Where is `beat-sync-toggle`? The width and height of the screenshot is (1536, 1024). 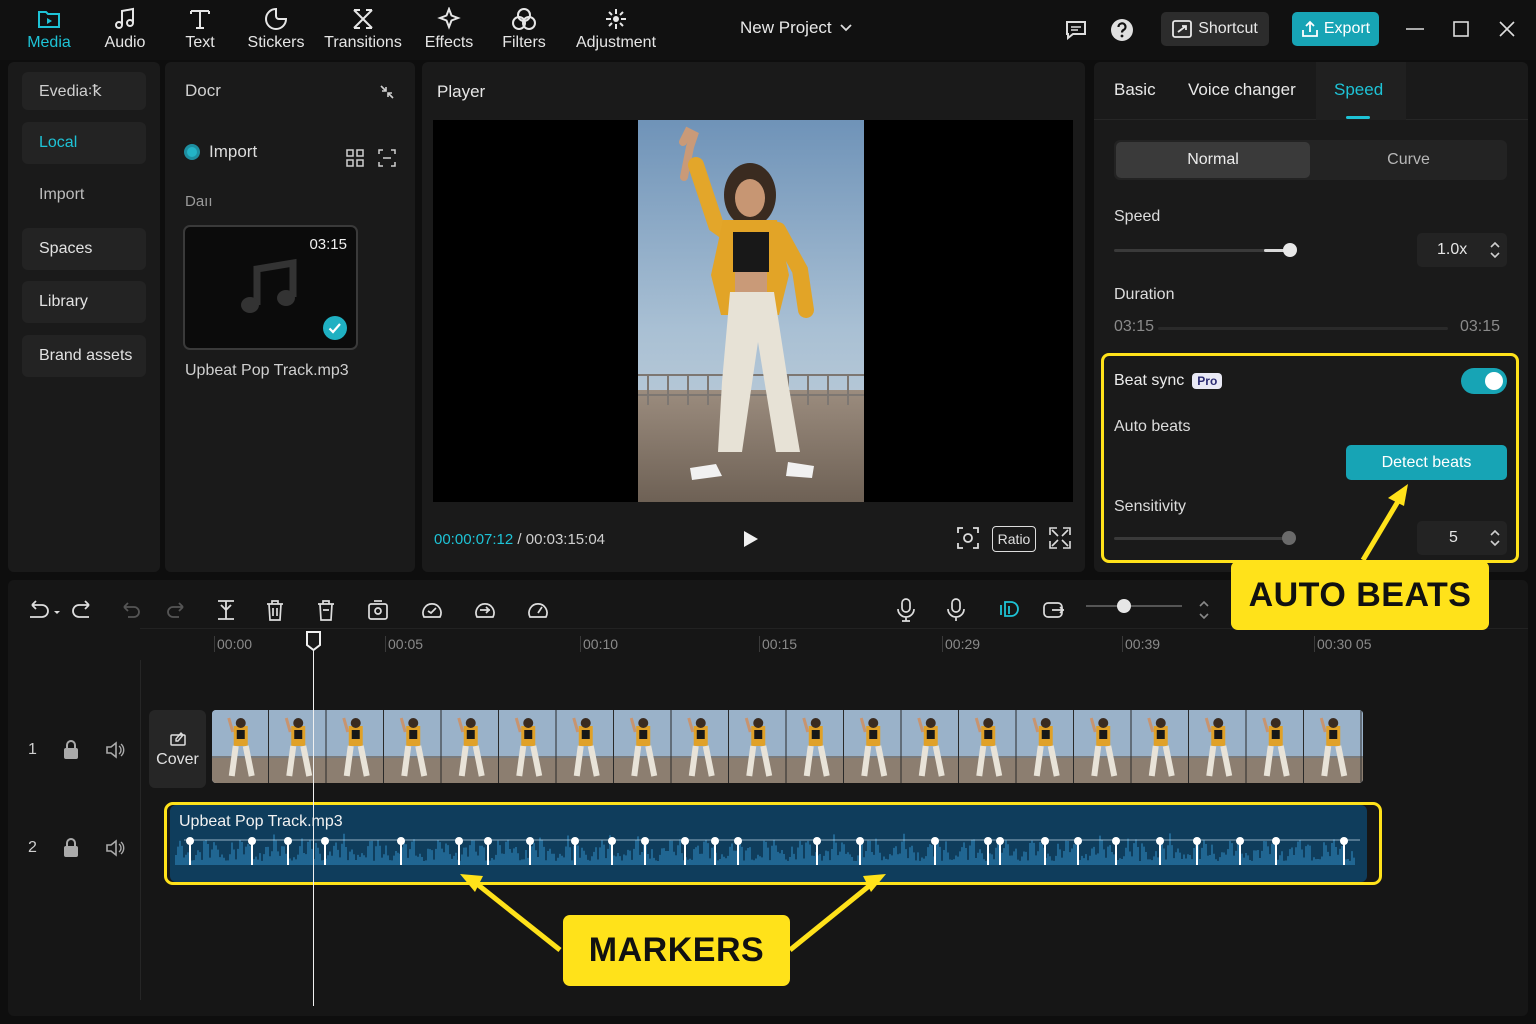
beat-sync-toggle is located at coordinates (1484, 381).